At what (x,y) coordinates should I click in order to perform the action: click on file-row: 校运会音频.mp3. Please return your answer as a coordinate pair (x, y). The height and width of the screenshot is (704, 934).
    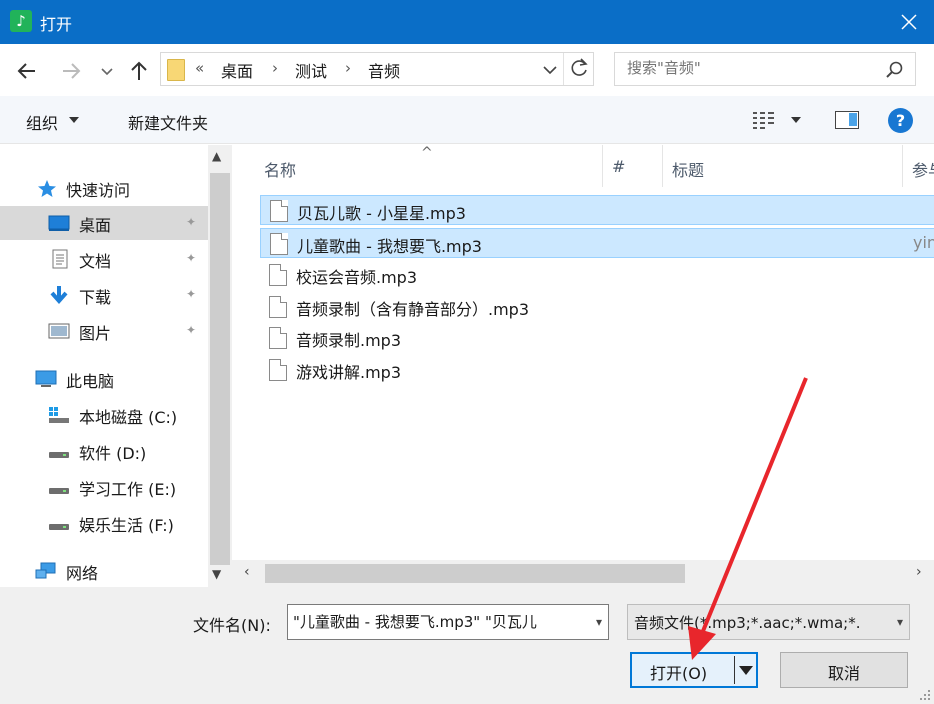
    Looking at the image, I should click on (597, 275).